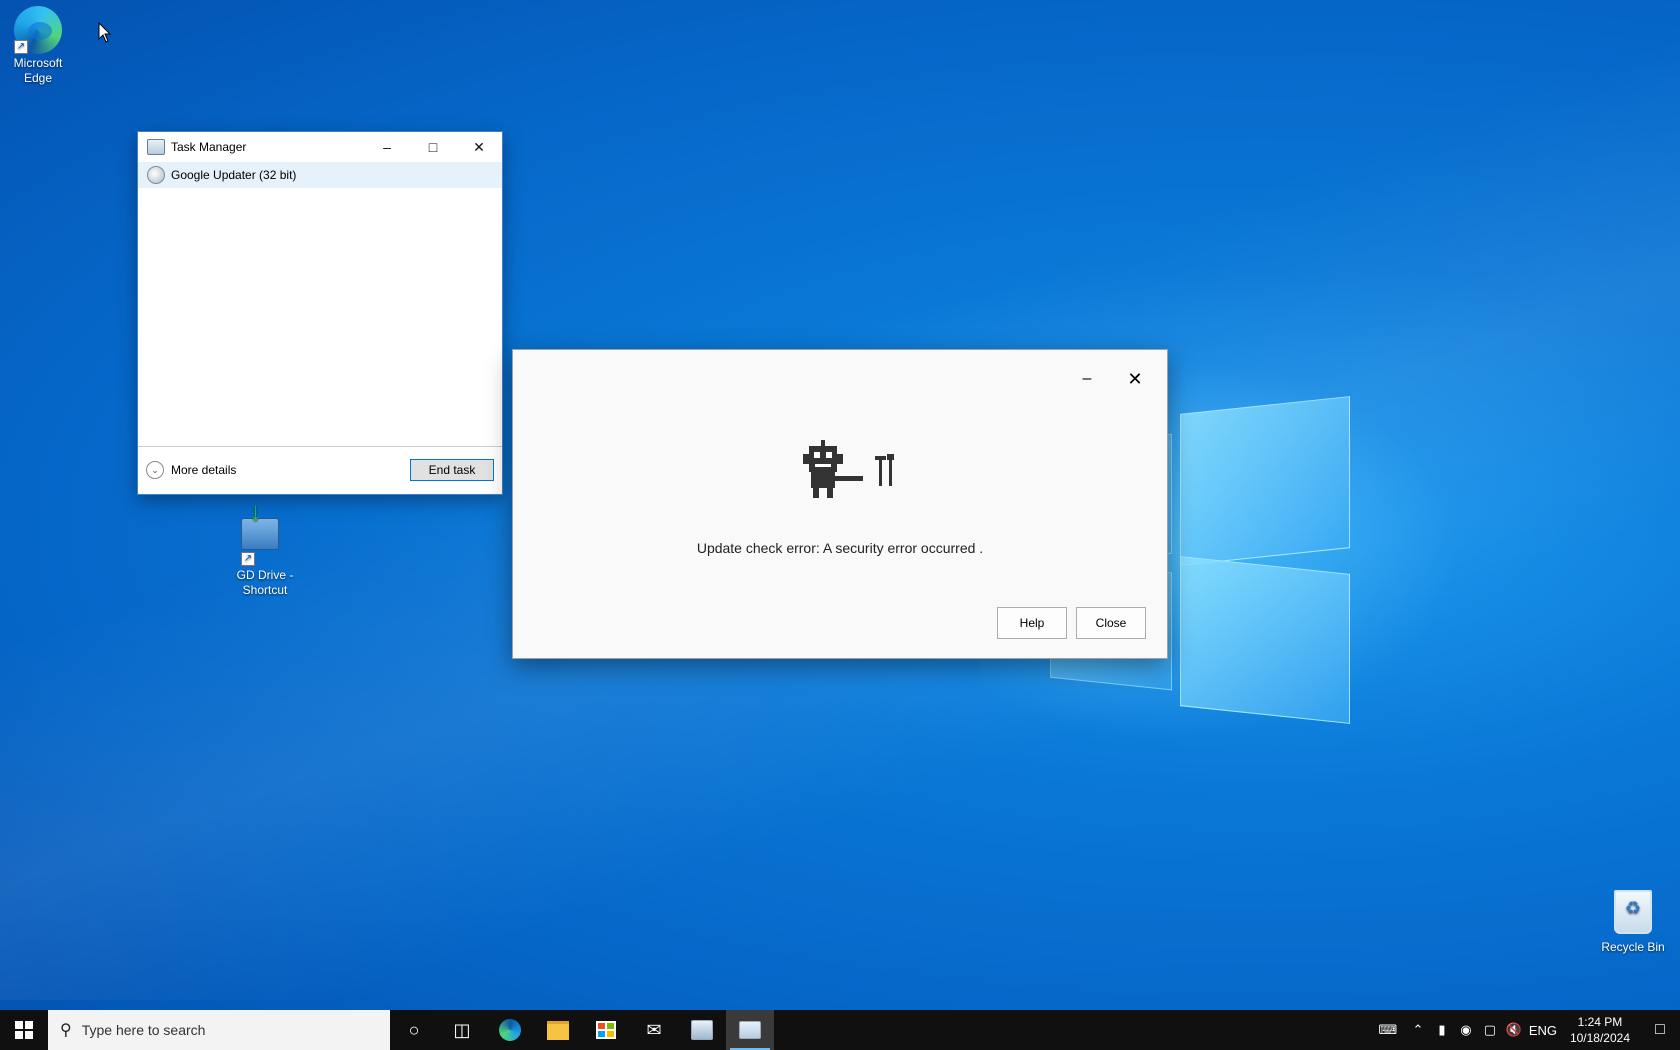  I want to click on start-button, so click(24, 1030).